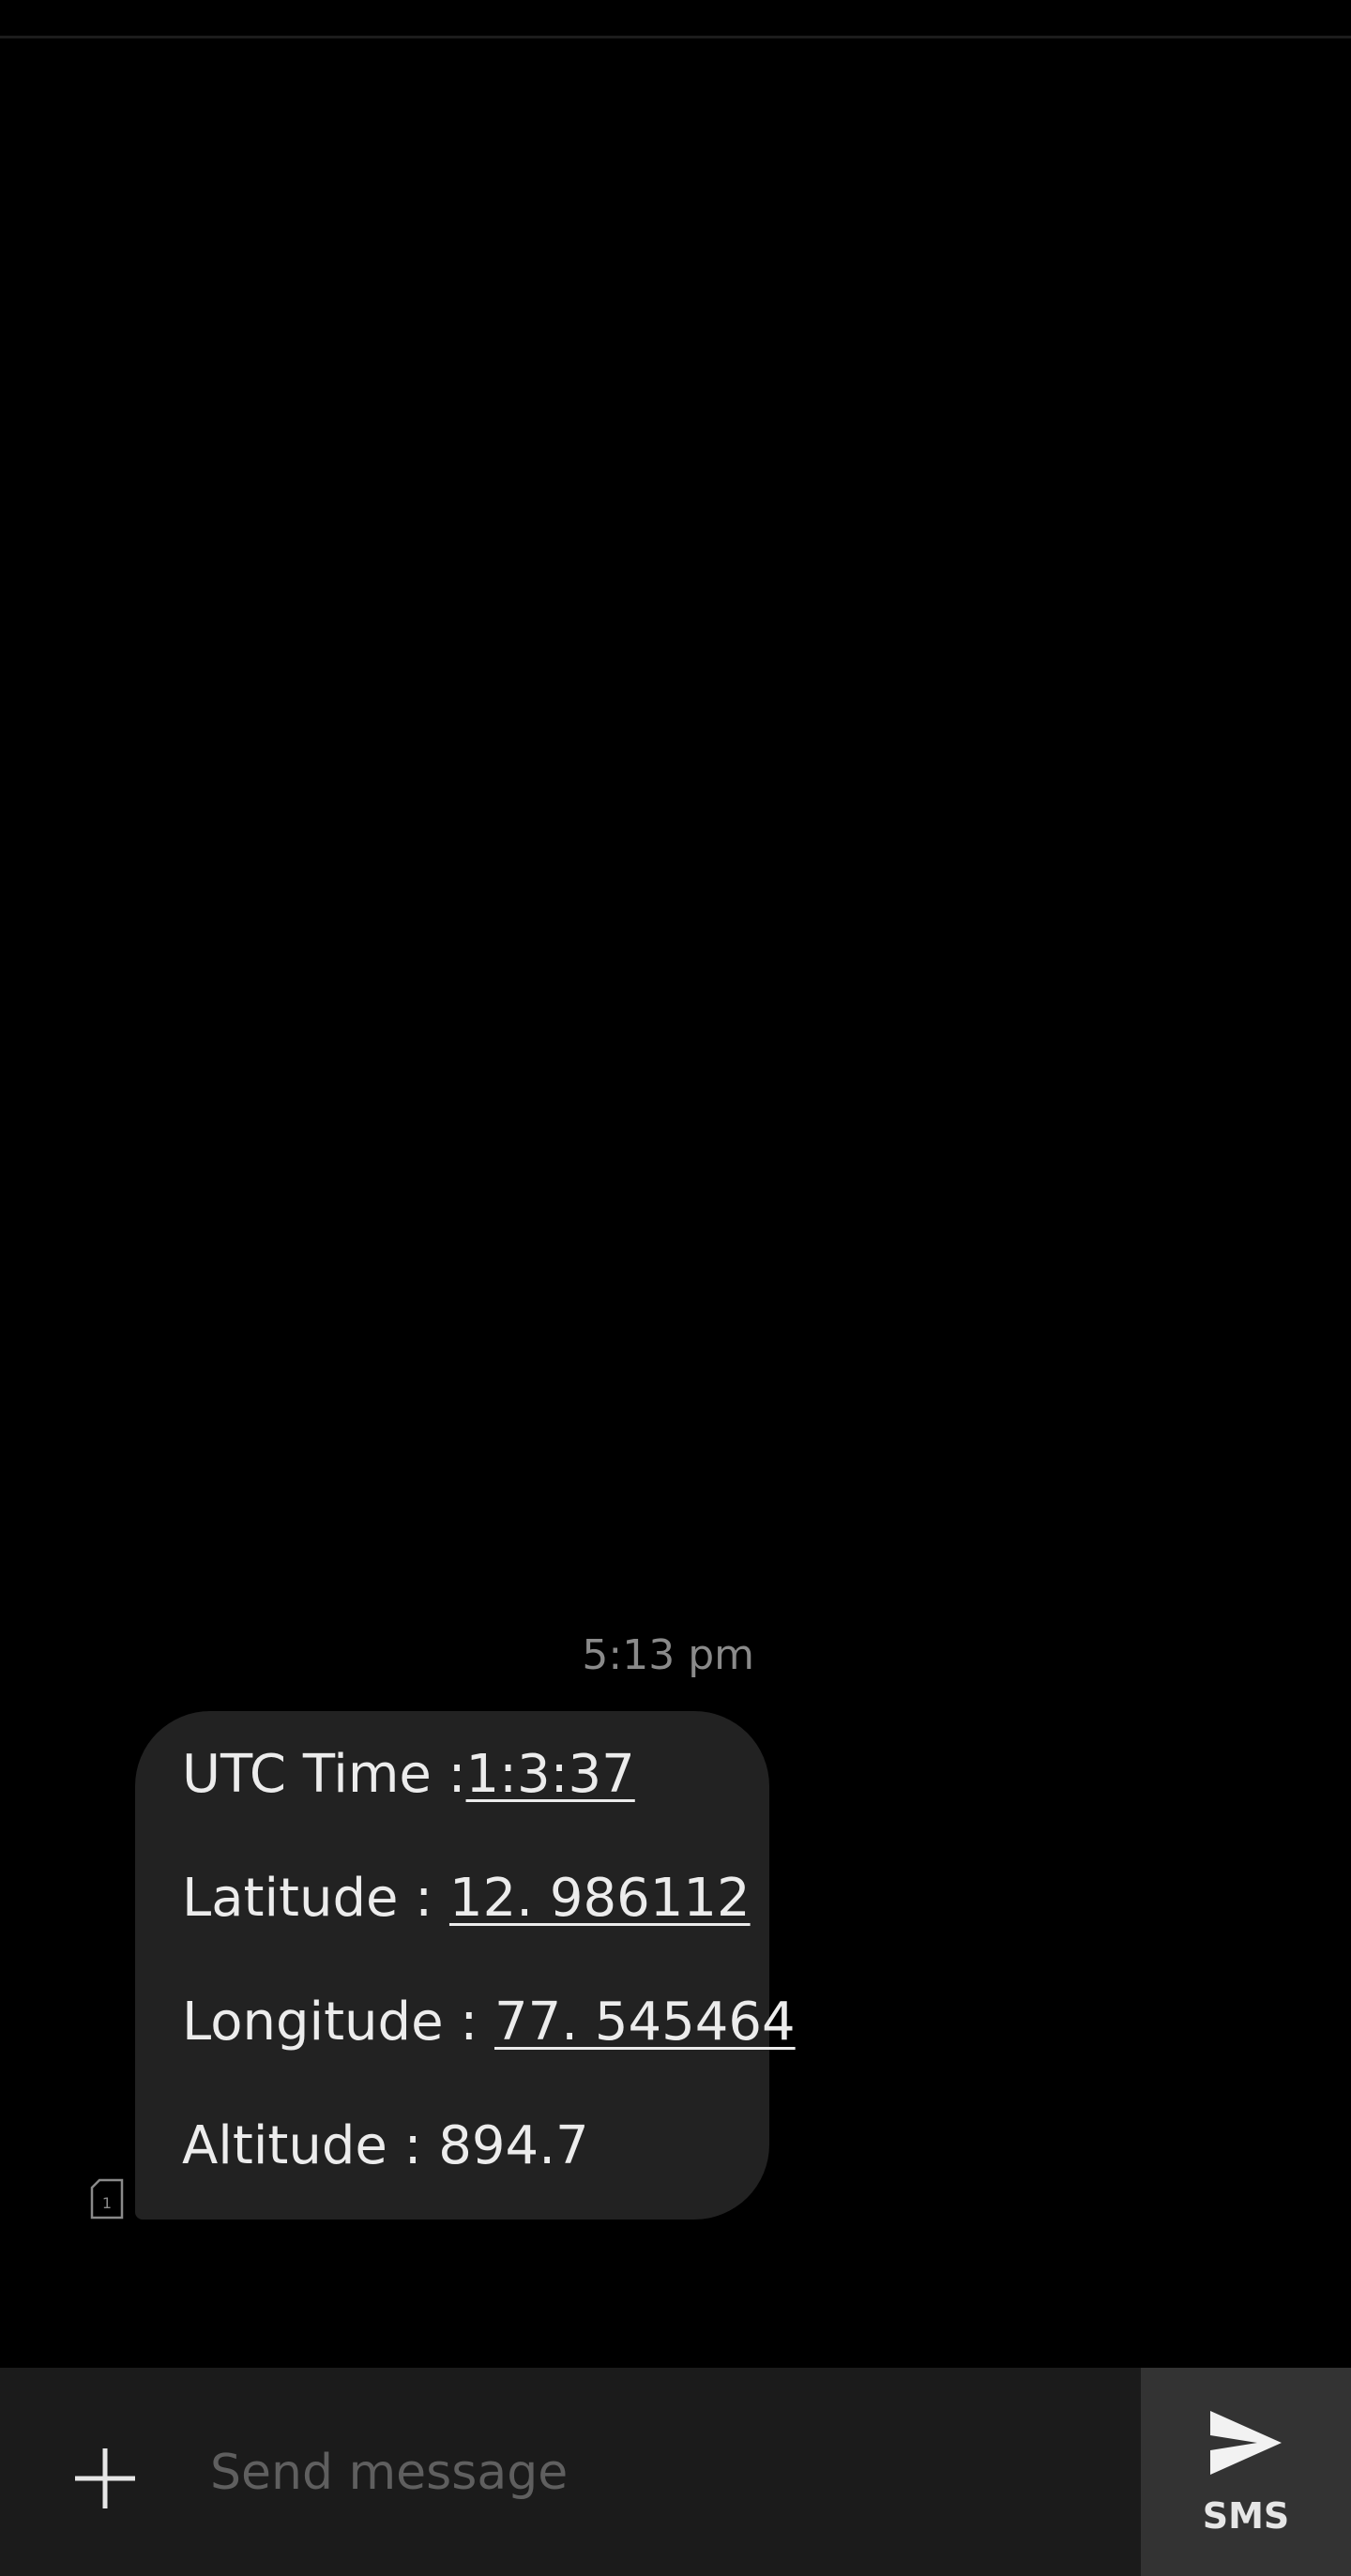 This screenshot has height=2576, width=1351. I want to click on send-sms-button: SMS, so click(1246, 2472).